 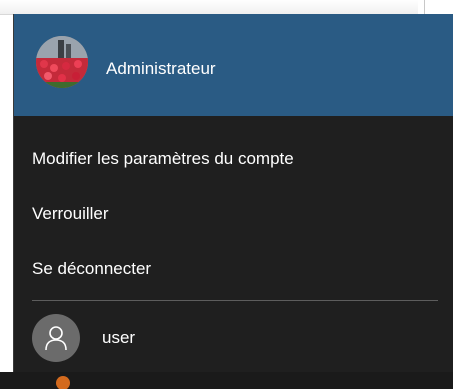 What do you see at coordinates (56, 338) in the screenshot?
I see `person-icon` at bounding box center [56, 338].